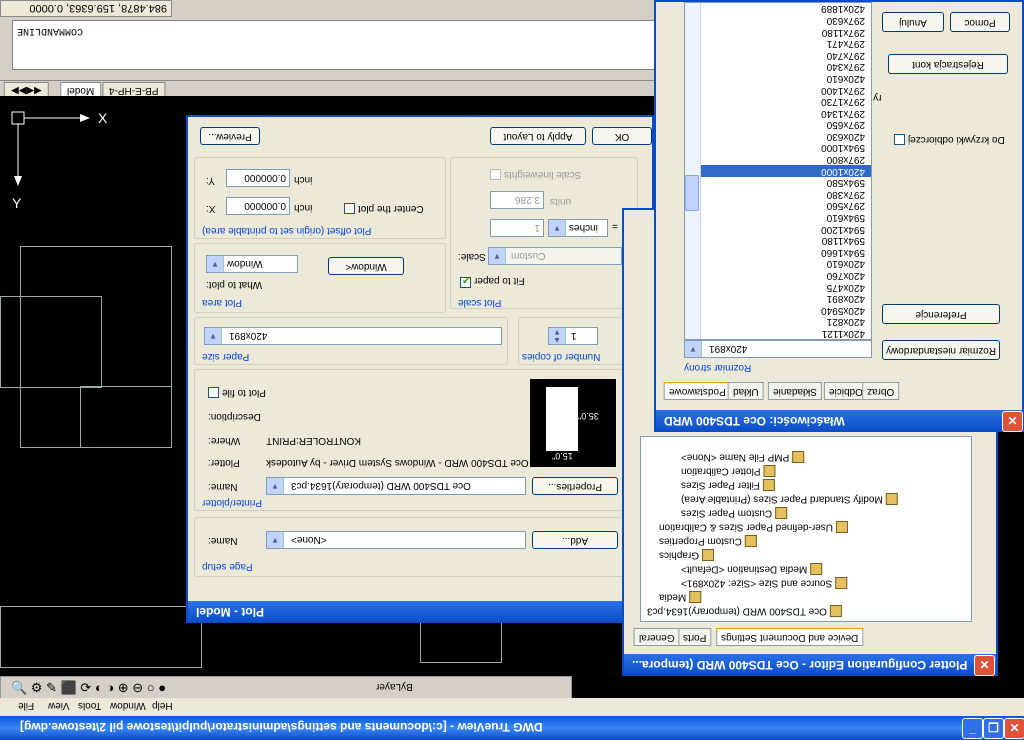 This screenshot has width=1024, height=740. Describe the element at coordinates (785, 321) in the screenshot. I see `page-size-option: 420x821` at that location.